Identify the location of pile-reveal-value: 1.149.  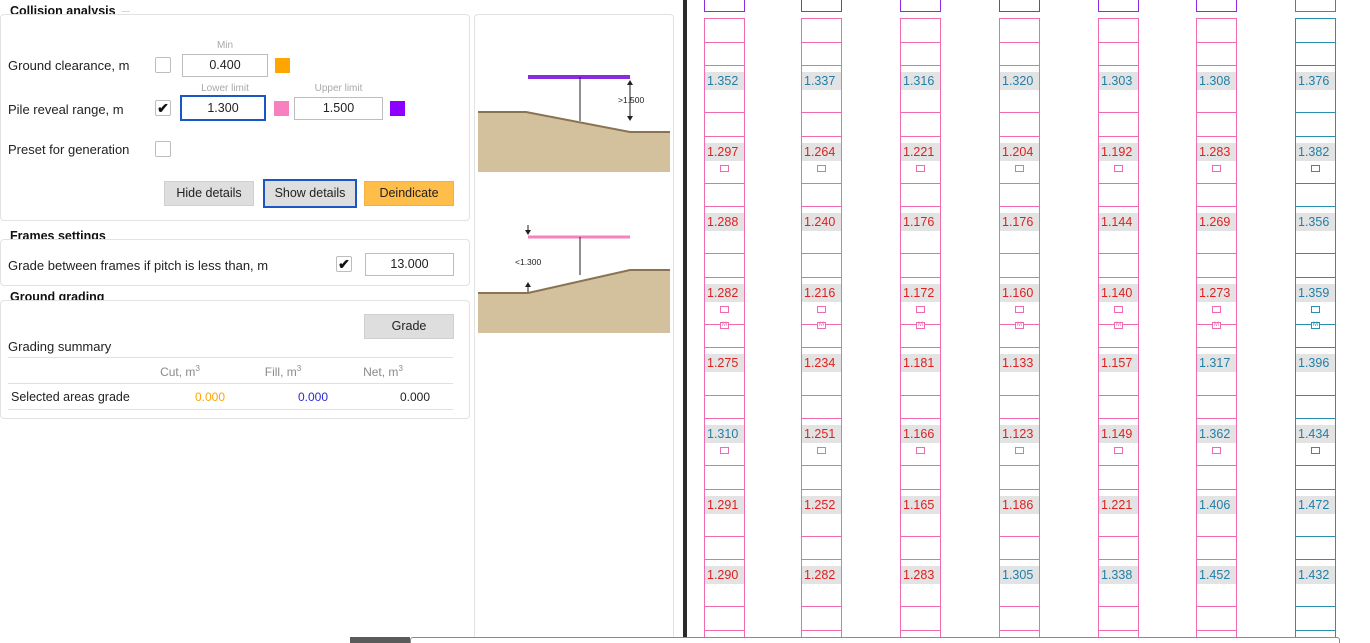
(1118, 434).